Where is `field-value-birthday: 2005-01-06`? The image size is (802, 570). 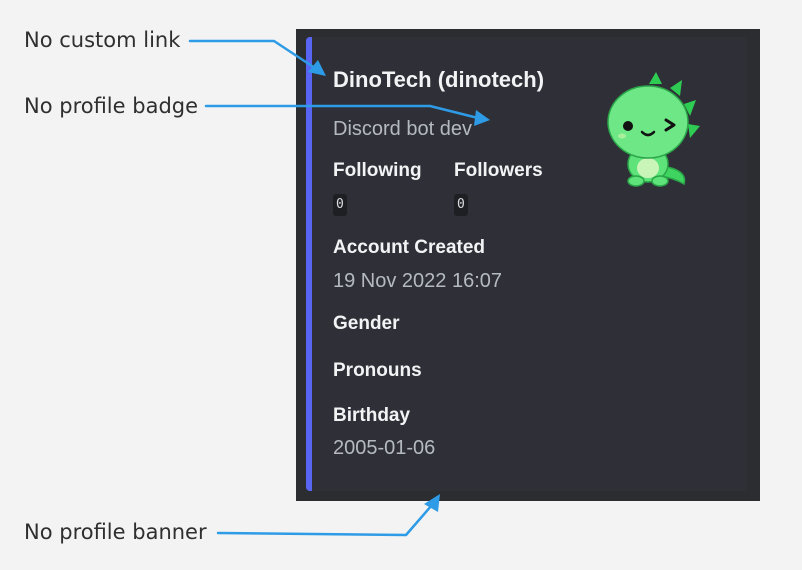 field-value-birthday: 2005-01-06 is located at coordinates (384, 448).